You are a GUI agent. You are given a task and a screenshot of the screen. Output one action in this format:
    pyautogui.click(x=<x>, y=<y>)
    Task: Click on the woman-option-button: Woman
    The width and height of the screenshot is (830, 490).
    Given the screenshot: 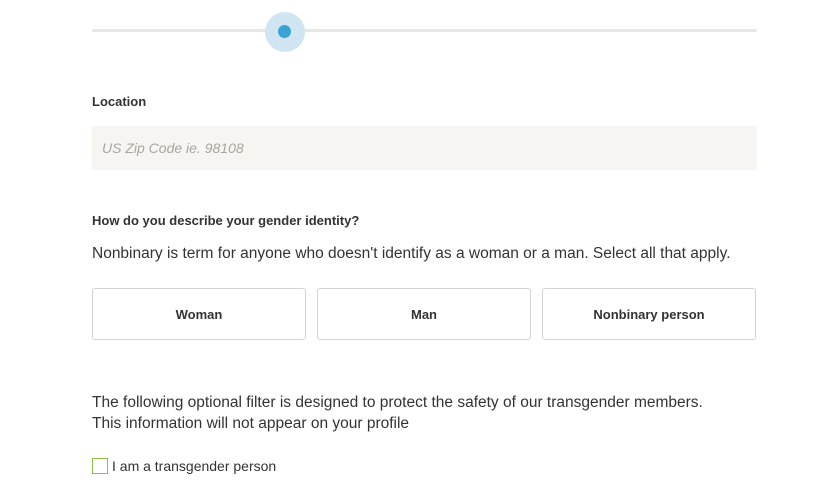 What is the action you would take?
    pyautogui.click(x=199, y=314)
    